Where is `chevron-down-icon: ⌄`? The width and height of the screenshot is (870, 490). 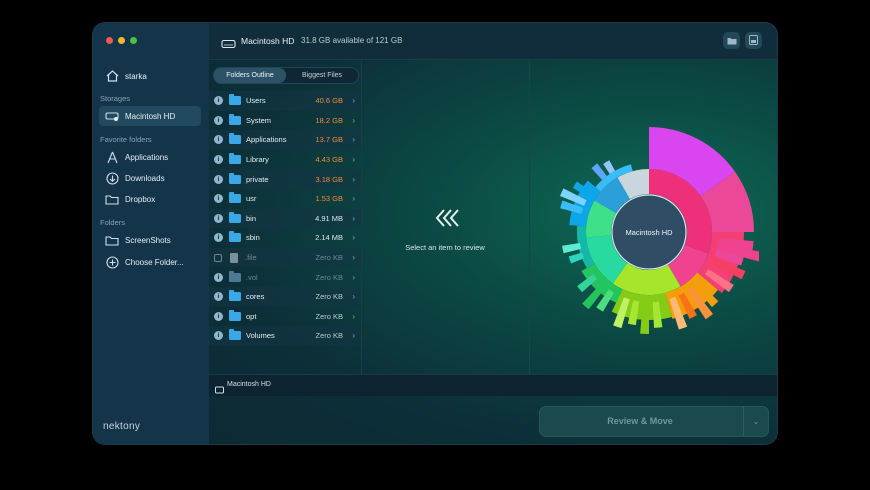 chevron-down-icon: ⌄ is located at coordinates (755, 421).